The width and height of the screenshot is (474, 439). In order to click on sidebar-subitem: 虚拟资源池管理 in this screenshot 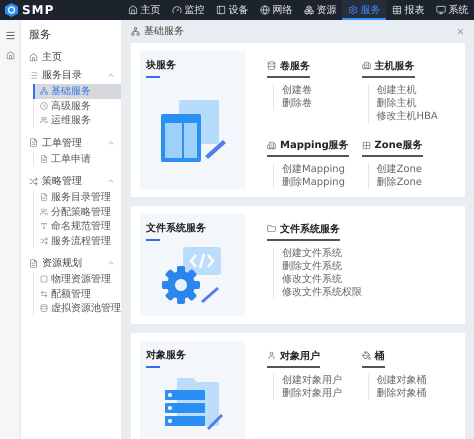, I will do `click(77, 308)`.